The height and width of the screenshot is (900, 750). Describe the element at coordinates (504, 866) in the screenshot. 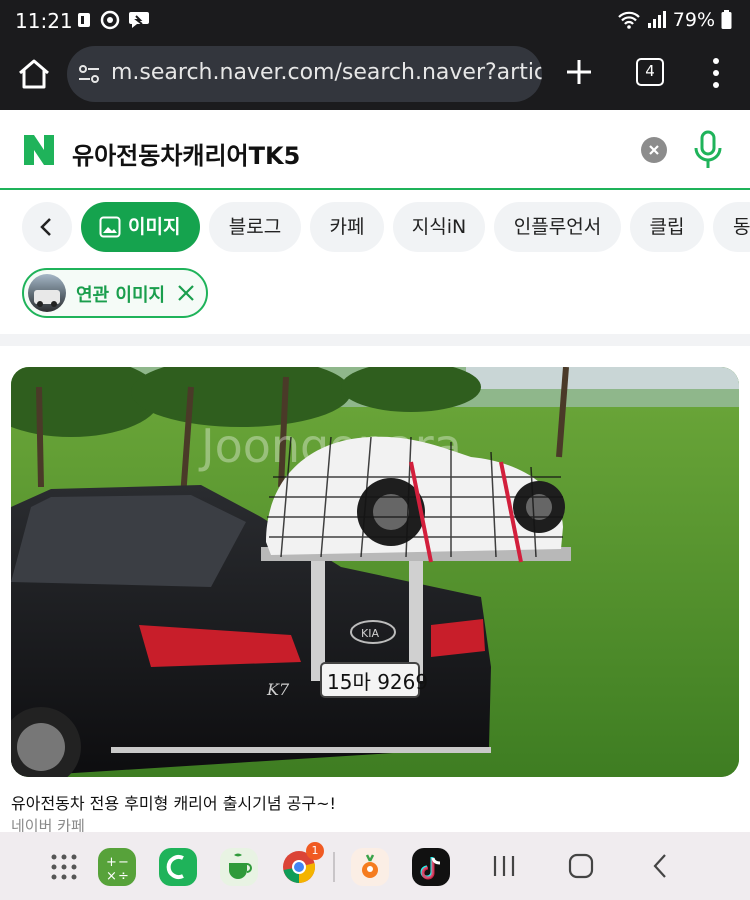

I see `recent-apps-icon` at that location.